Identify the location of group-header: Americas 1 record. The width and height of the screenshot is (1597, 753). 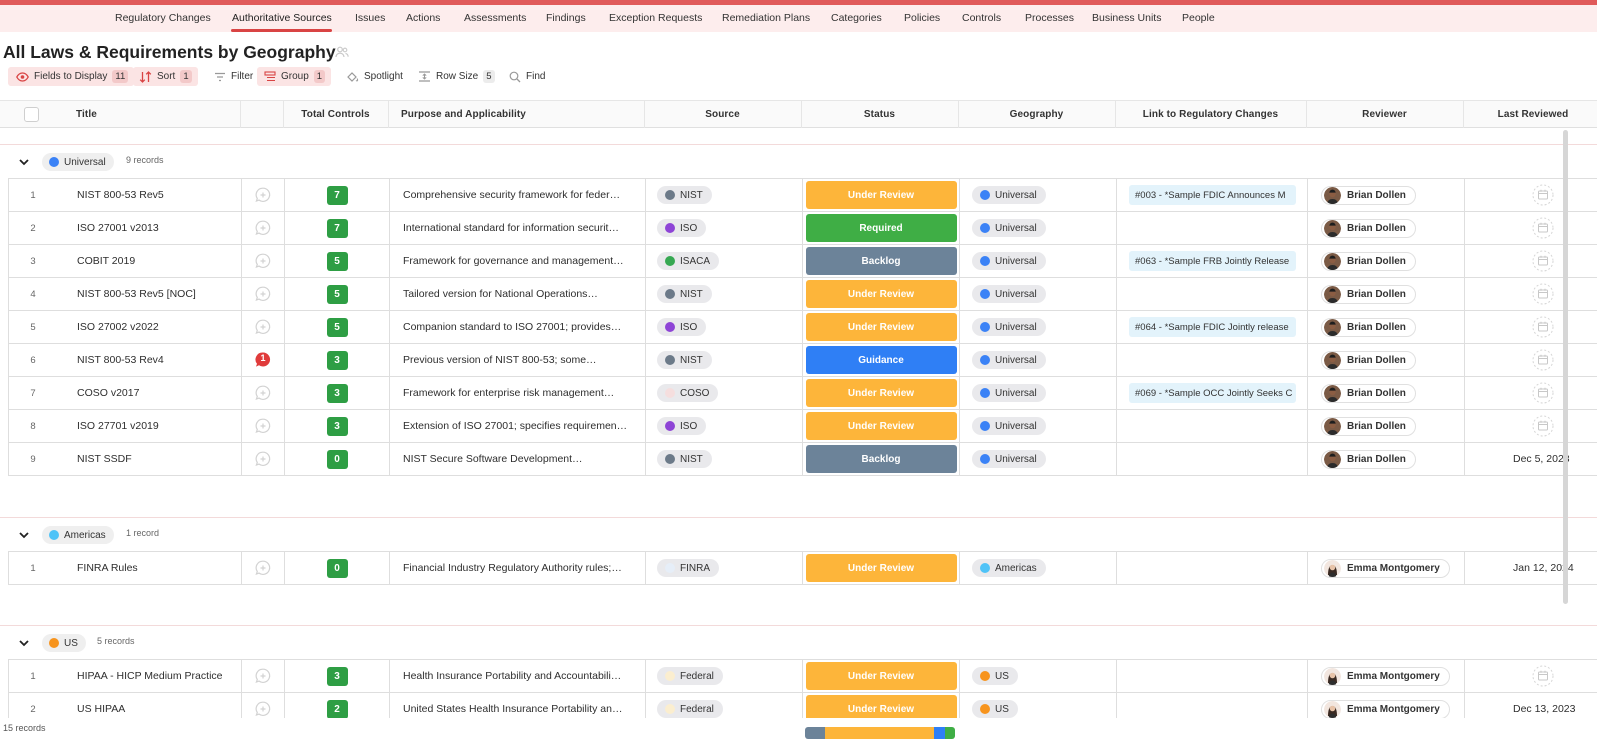
(798, 534).